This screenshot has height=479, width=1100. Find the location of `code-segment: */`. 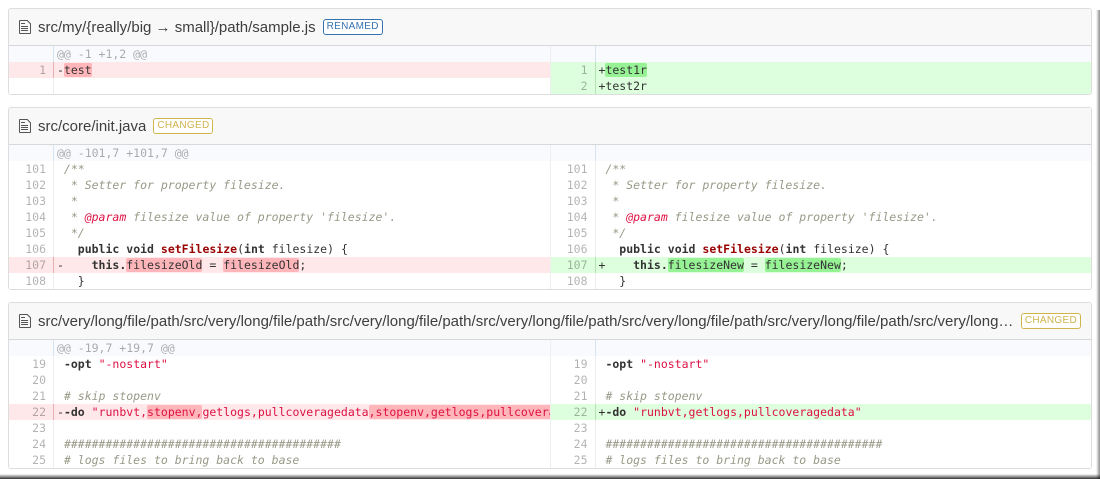

code-segment: */ is located at coordinates (612, 233).